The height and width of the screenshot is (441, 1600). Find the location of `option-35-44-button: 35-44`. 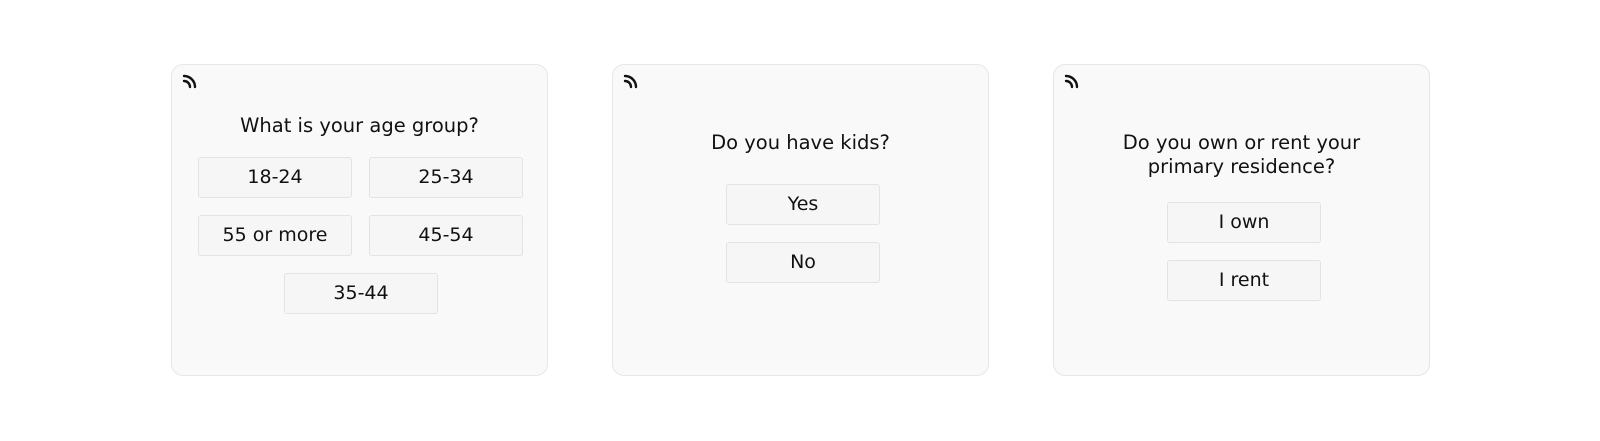

option-35-44-button: 35-44 is located at coordinates (361, 293).